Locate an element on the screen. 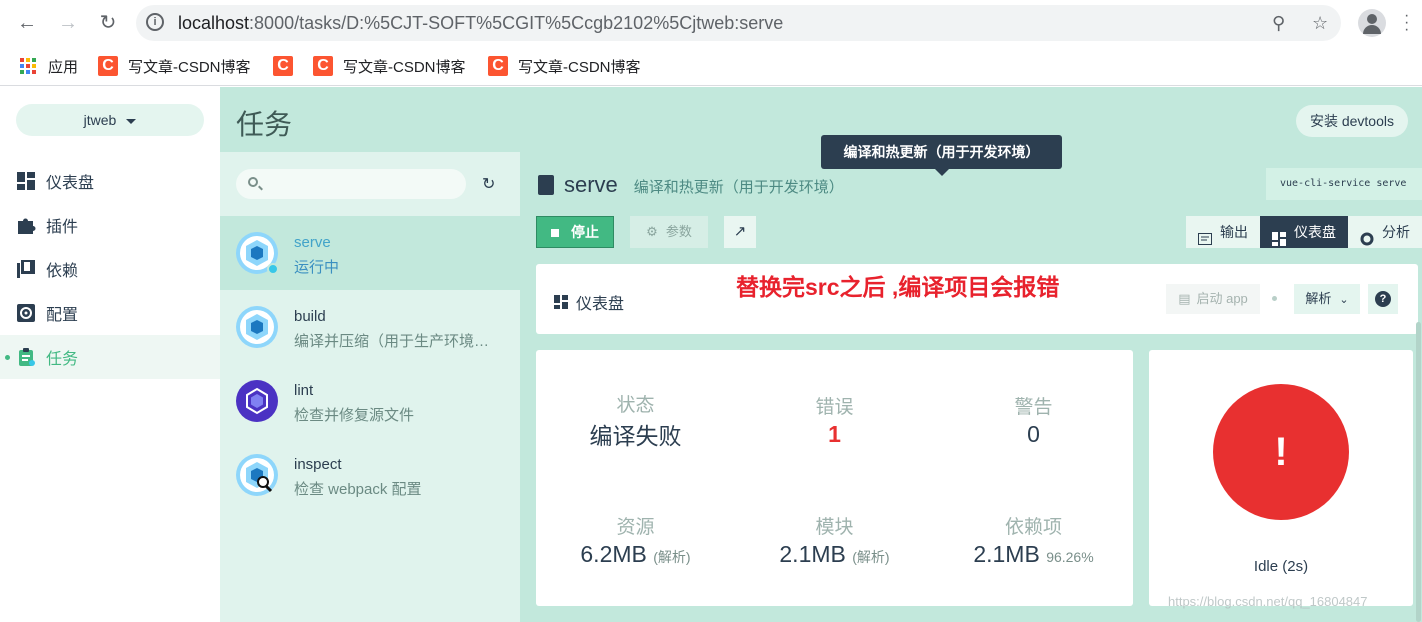 Image resolution: width=1422 pixels, height=622 pixels. bookmark-csdn-4: C 写文章-CSDN博客 is located at coordinates (564, 66).